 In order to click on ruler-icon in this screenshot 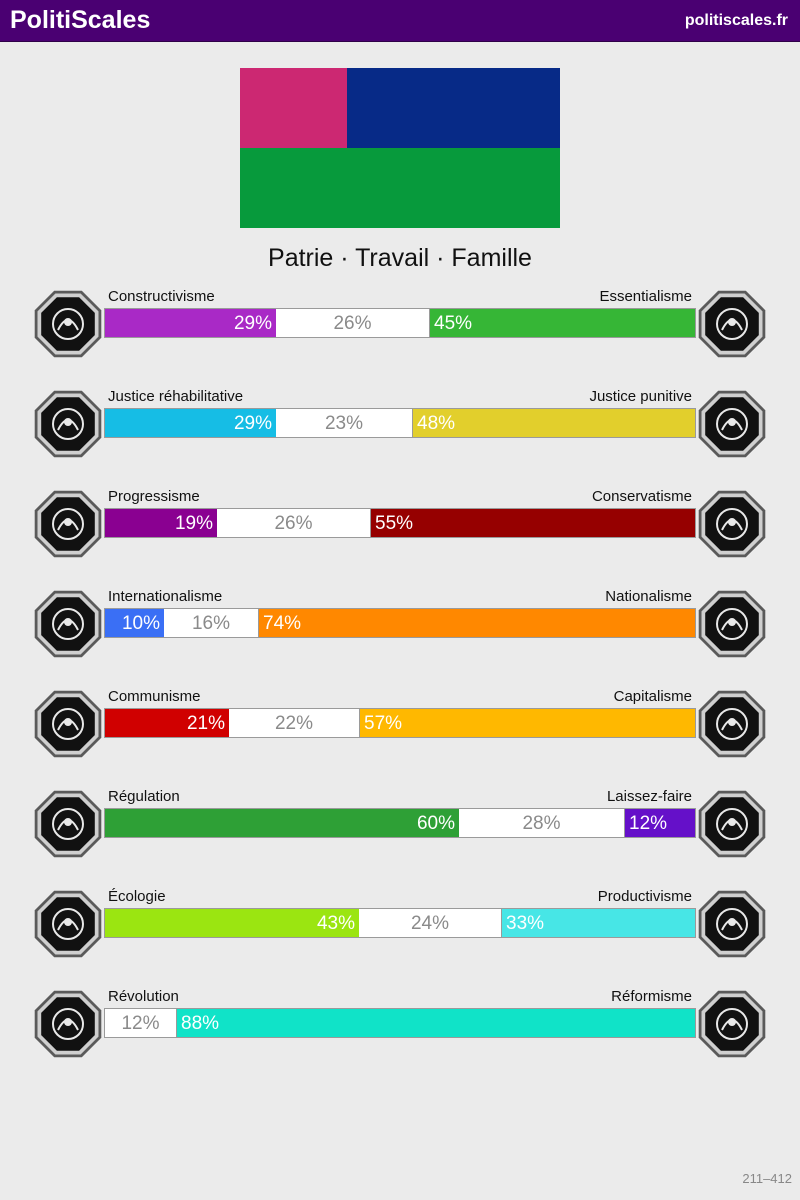, I will do `click(68, 824)`.